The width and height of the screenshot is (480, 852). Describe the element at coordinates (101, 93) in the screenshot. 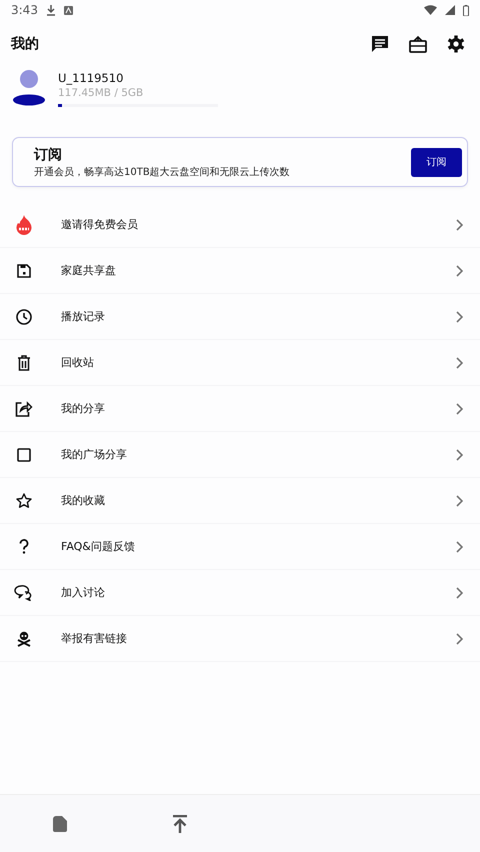

I see `storage-usage: 117.45MB / 5GB` at that location.